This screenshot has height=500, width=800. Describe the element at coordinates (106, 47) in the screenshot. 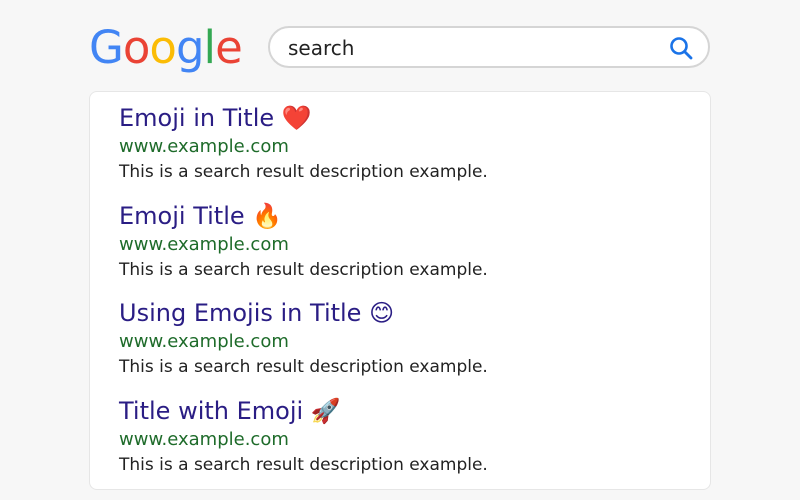

I see `logo-letter: G` at that location.